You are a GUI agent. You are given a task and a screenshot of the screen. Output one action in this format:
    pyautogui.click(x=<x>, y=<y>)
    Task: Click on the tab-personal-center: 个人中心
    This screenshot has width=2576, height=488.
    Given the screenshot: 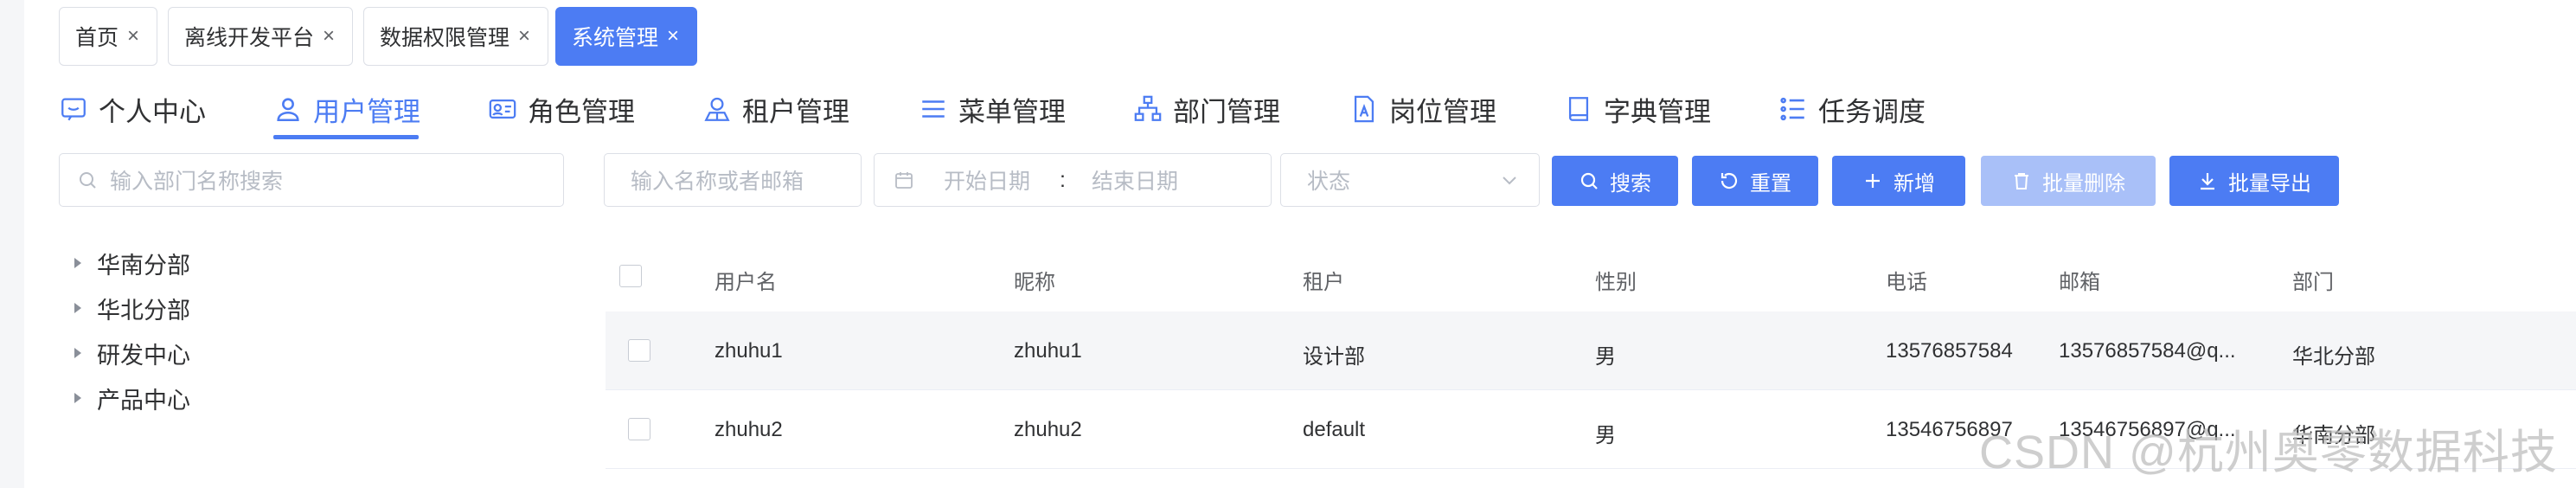 What is the action you would take?
    pyautogui.click(x=132, y=109)
    